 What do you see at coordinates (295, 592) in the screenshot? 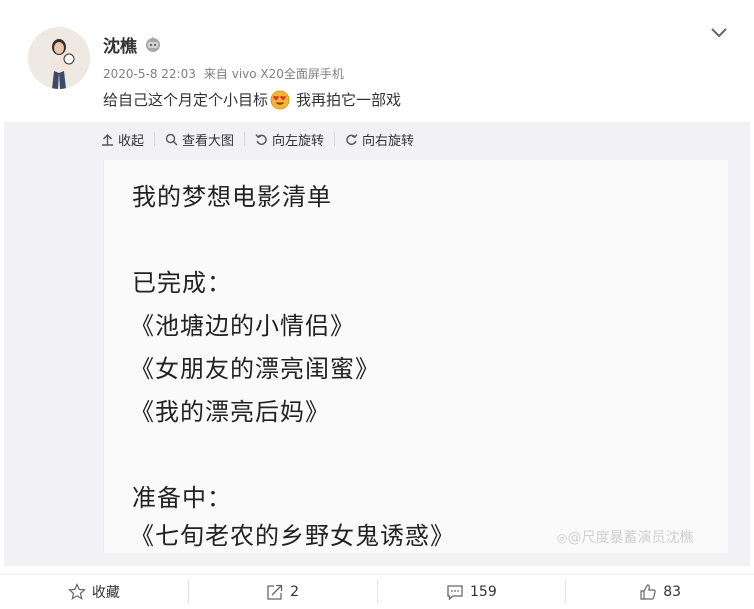
I see `repost-count: 2` at bounding box center [295, 592].